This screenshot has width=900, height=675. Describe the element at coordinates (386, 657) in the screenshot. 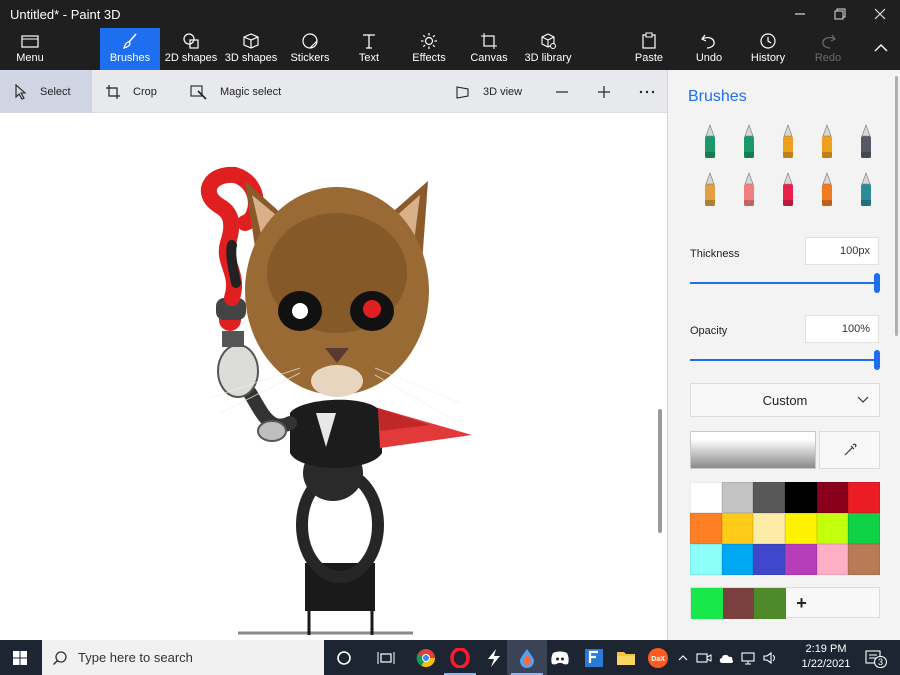

I see `task-view-button` at that location.